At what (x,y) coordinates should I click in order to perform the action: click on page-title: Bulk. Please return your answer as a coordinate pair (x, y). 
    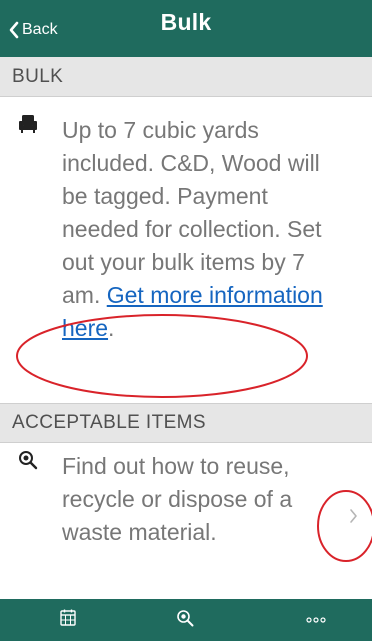
    Looking at the image, I should click on (186, 22).